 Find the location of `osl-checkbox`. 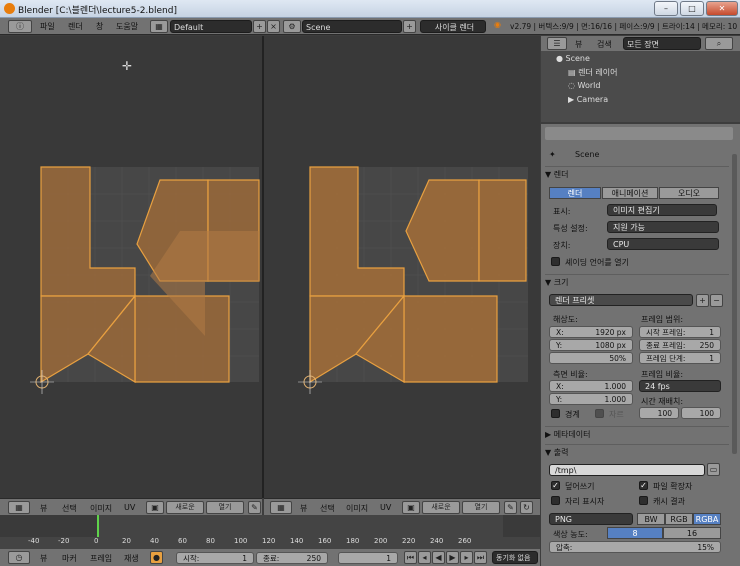

osl-checkbox is located at coordinates (555, 261).